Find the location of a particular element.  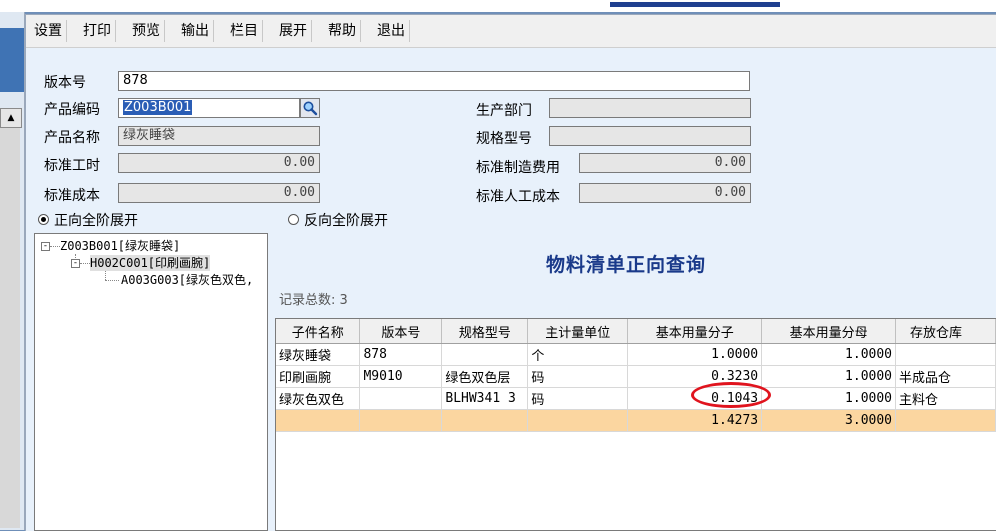

cell-part-name: 绿灰色双色 is located at coordinates (318, 398).